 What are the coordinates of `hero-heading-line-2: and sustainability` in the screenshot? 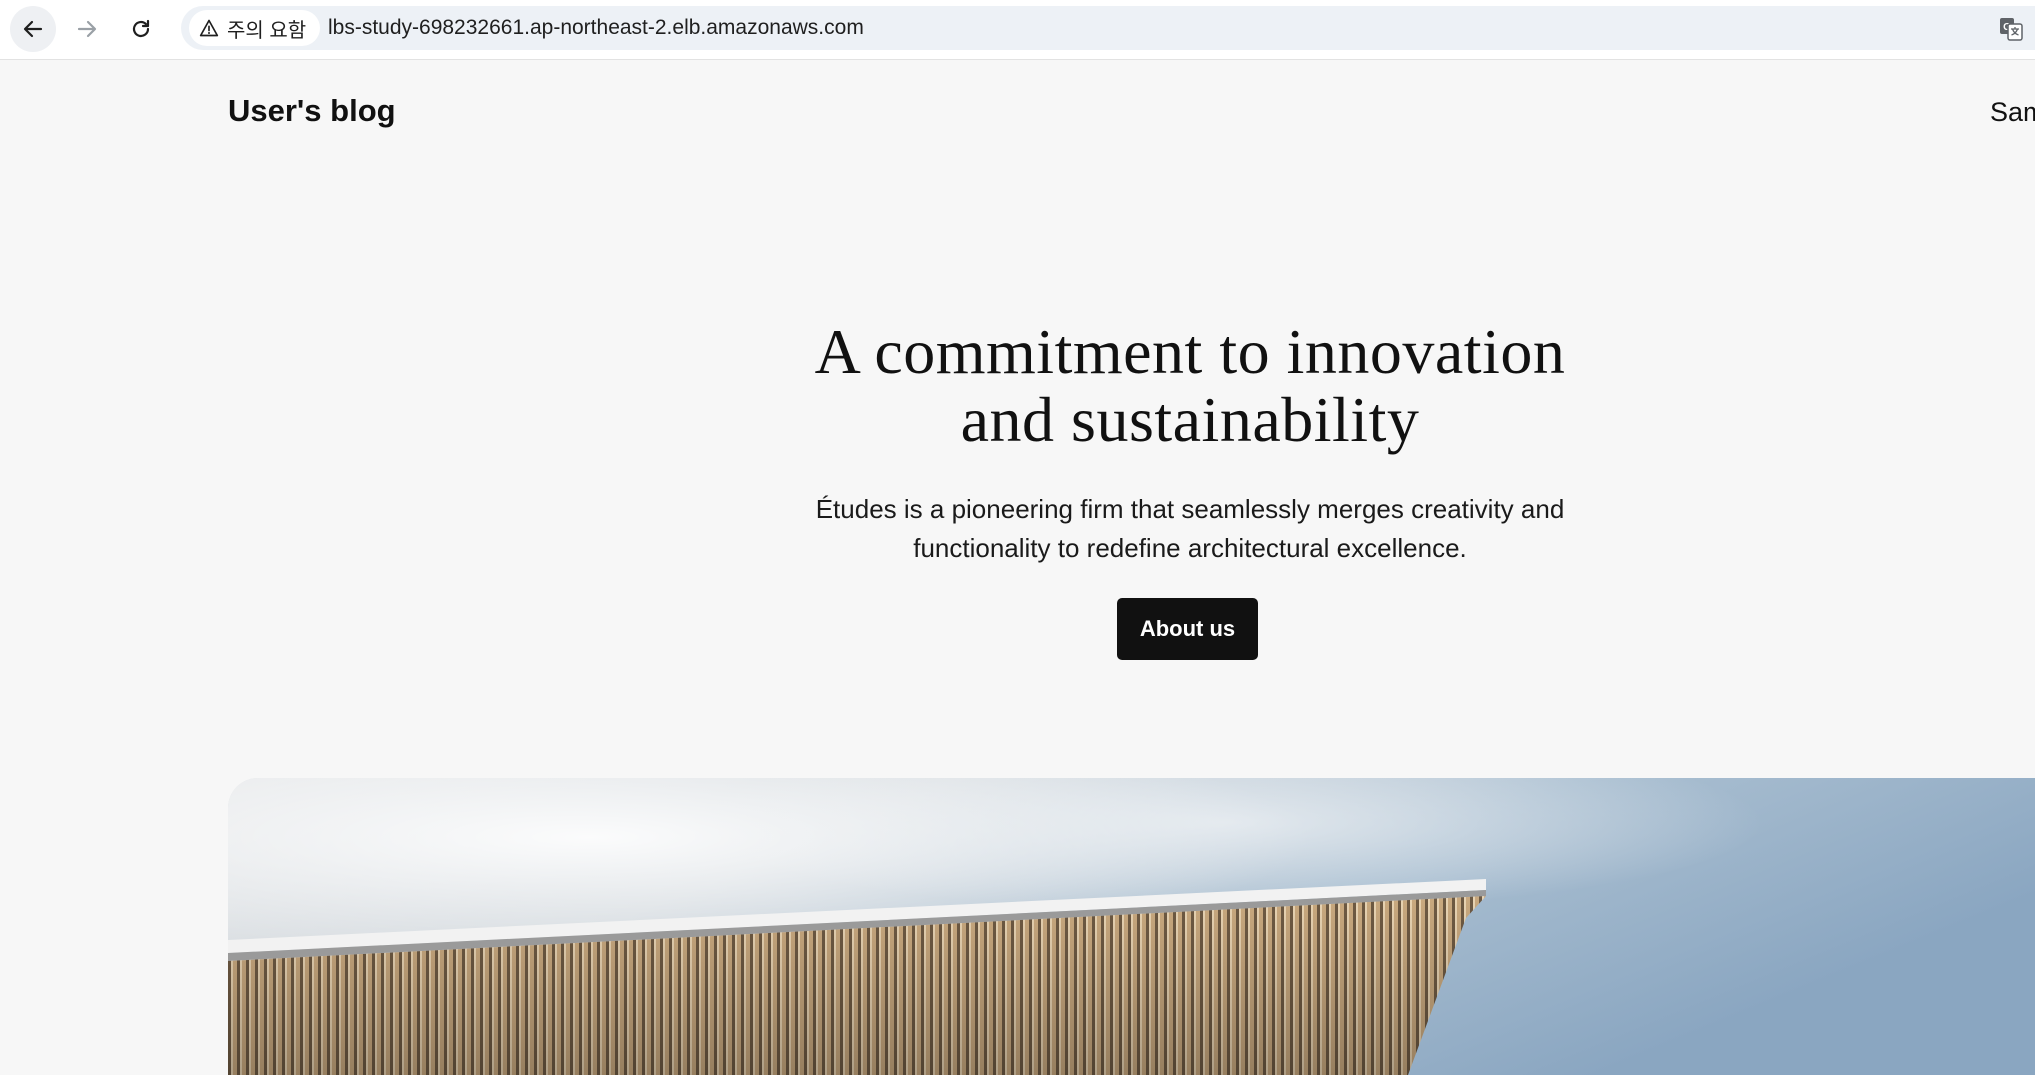 It's located at (1190, 419).